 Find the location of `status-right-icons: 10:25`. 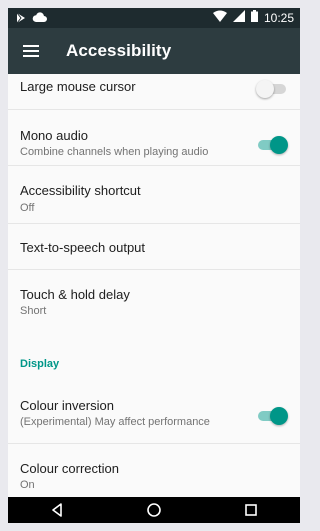

status-right-icons: 10:25 is located at coordinates (253, 17).